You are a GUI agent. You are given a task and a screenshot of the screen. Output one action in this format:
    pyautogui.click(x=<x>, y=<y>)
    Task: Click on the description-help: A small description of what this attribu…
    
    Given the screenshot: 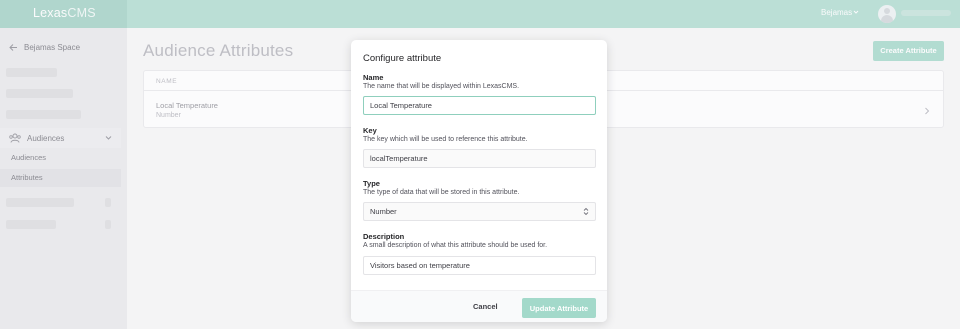 What is the action you would take?
    pyautogui.click(x=455, y=245)
    